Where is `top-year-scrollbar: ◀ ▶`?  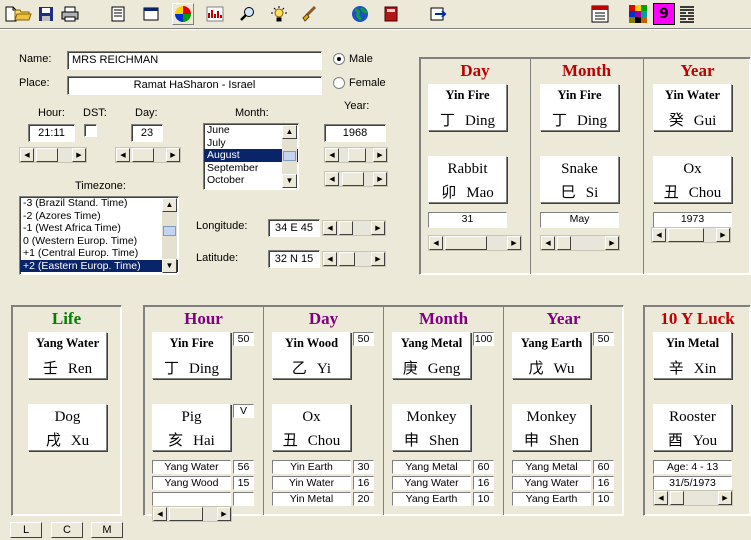
top-year-scrollbar: ◀ ▶ is located at coordinates (691, 235).